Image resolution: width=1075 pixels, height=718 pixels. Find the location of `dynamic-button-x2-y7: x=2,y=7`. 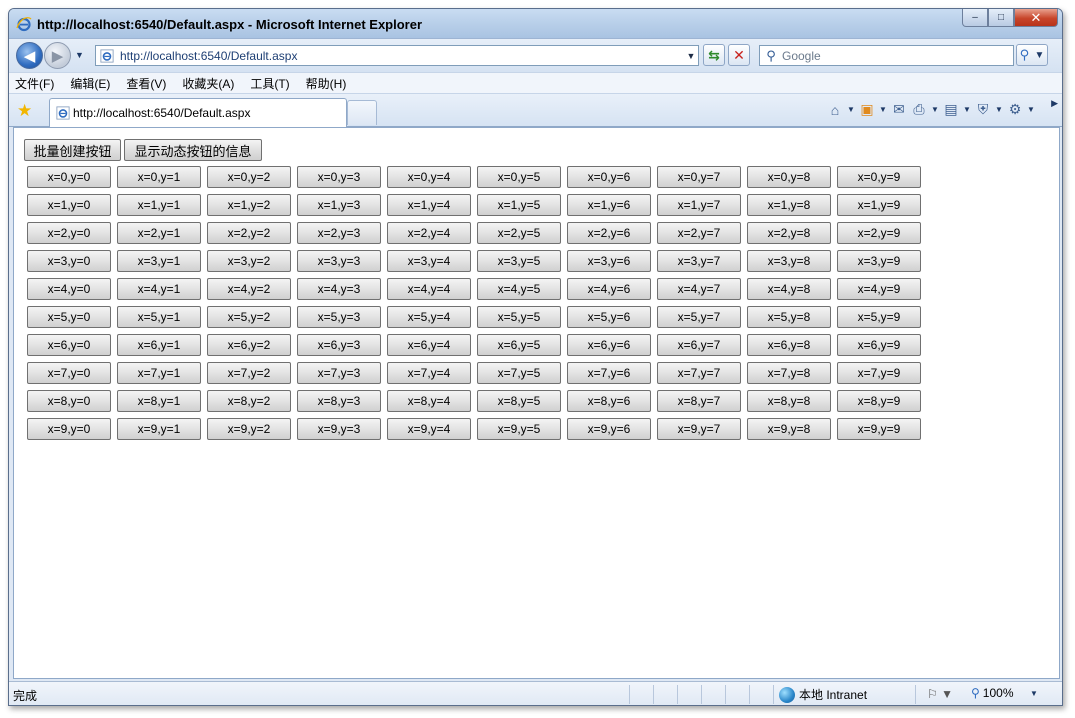

dynamic-button-x2-y7: x=2,y=7 is located at coordinates (699, 233).